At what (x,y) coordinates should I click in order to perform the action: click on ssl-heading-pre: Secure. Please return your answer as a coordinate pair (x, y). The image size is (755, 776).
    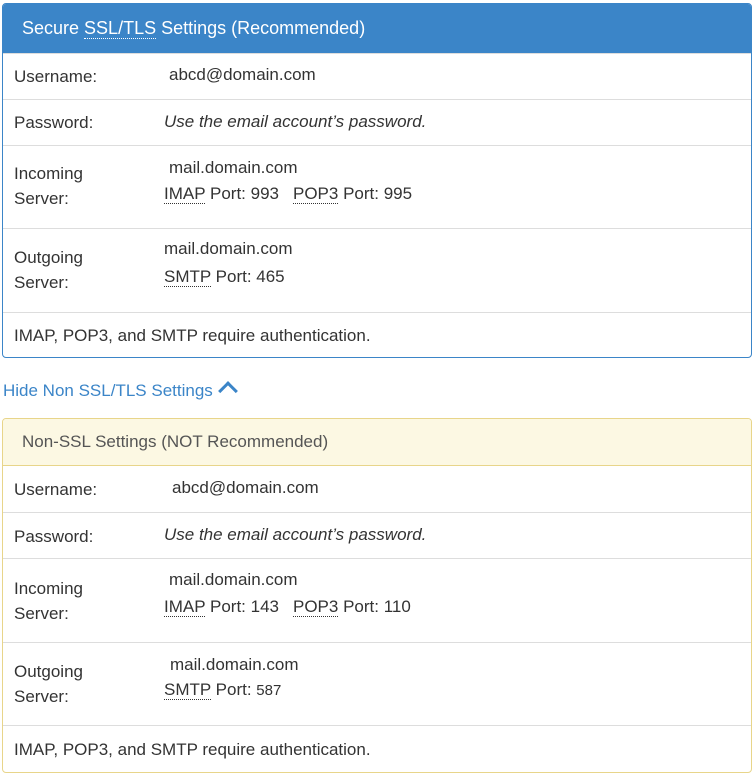
    Looking at the image, I should click on (53, 28).